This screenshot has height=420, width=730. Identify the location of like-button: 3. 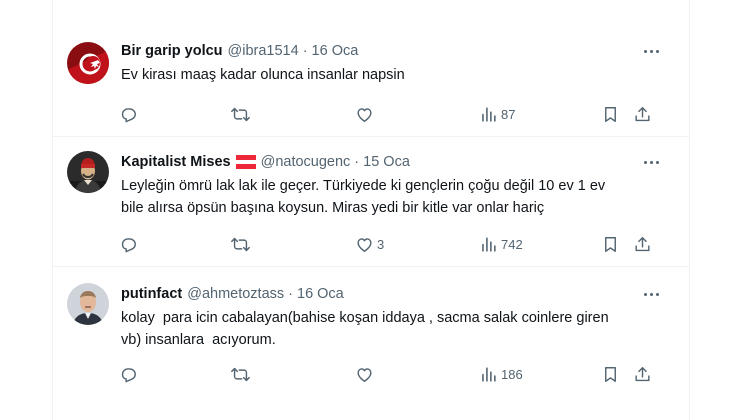
(369, 244).